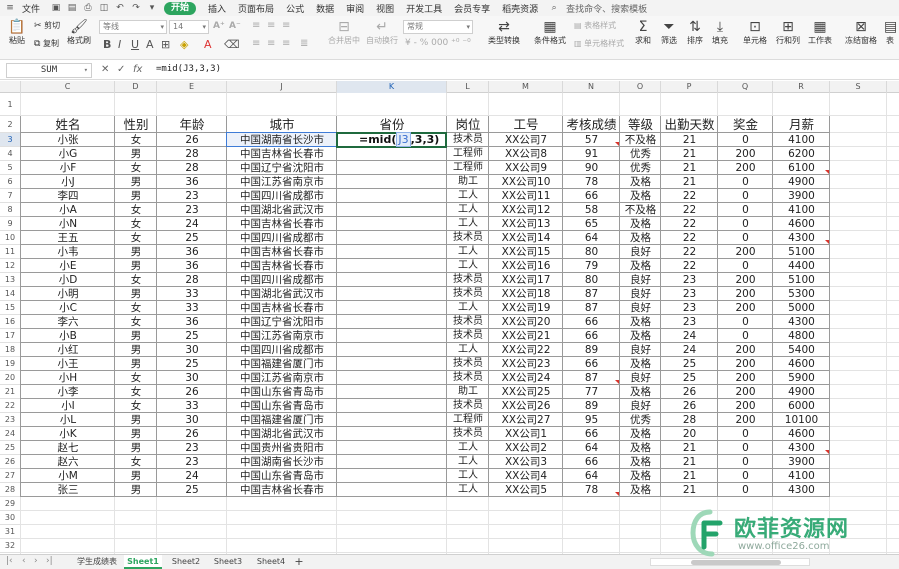  Describe the element at coordinates (10, 532) in the screenshot. I see `row-header: 31` at that location.